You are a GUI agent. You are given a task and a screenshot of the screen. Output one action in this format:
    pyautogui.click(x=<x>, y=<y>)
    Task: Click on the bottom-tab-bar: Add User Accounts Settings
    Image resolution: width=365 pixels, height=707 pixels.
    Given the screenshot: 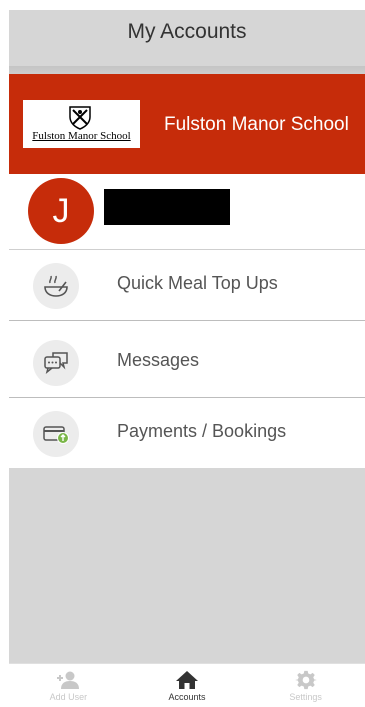 What is the action you would take?
    pyautogui.click(x=187, y=685)
    